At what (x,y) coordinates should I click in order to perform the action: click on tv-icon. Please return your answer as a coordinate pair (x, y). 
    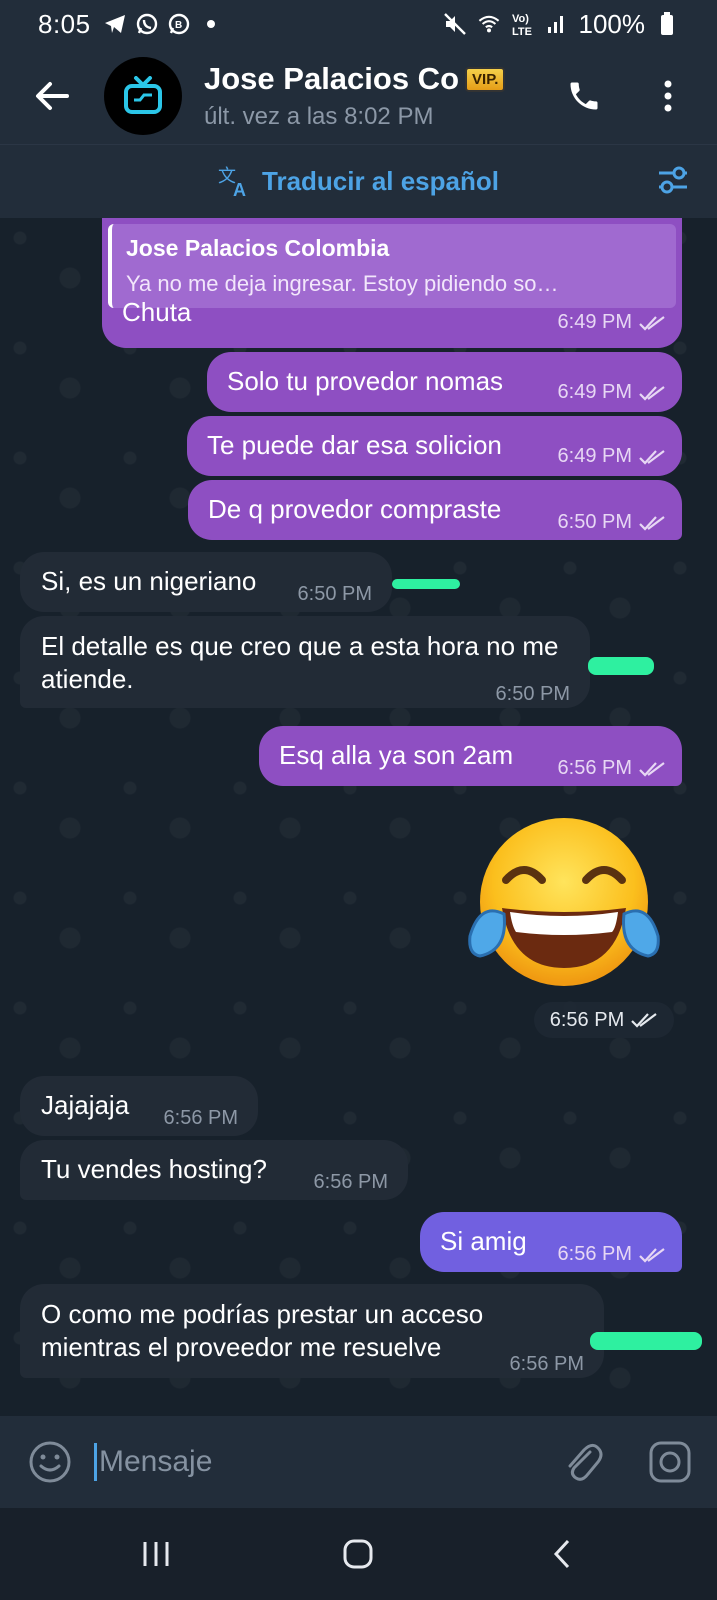
    Looking at the image, I should click on (143, 95).